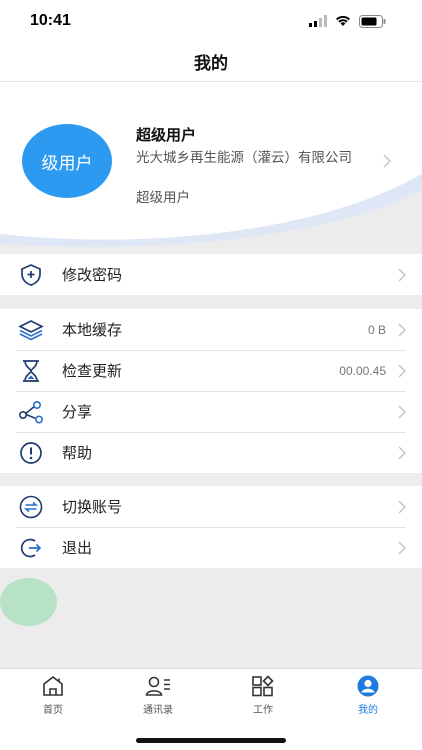  What do you see at coordinates (157, 686) in the screenshot?
I see `contacts-icon` at bounding box center [157, 686].